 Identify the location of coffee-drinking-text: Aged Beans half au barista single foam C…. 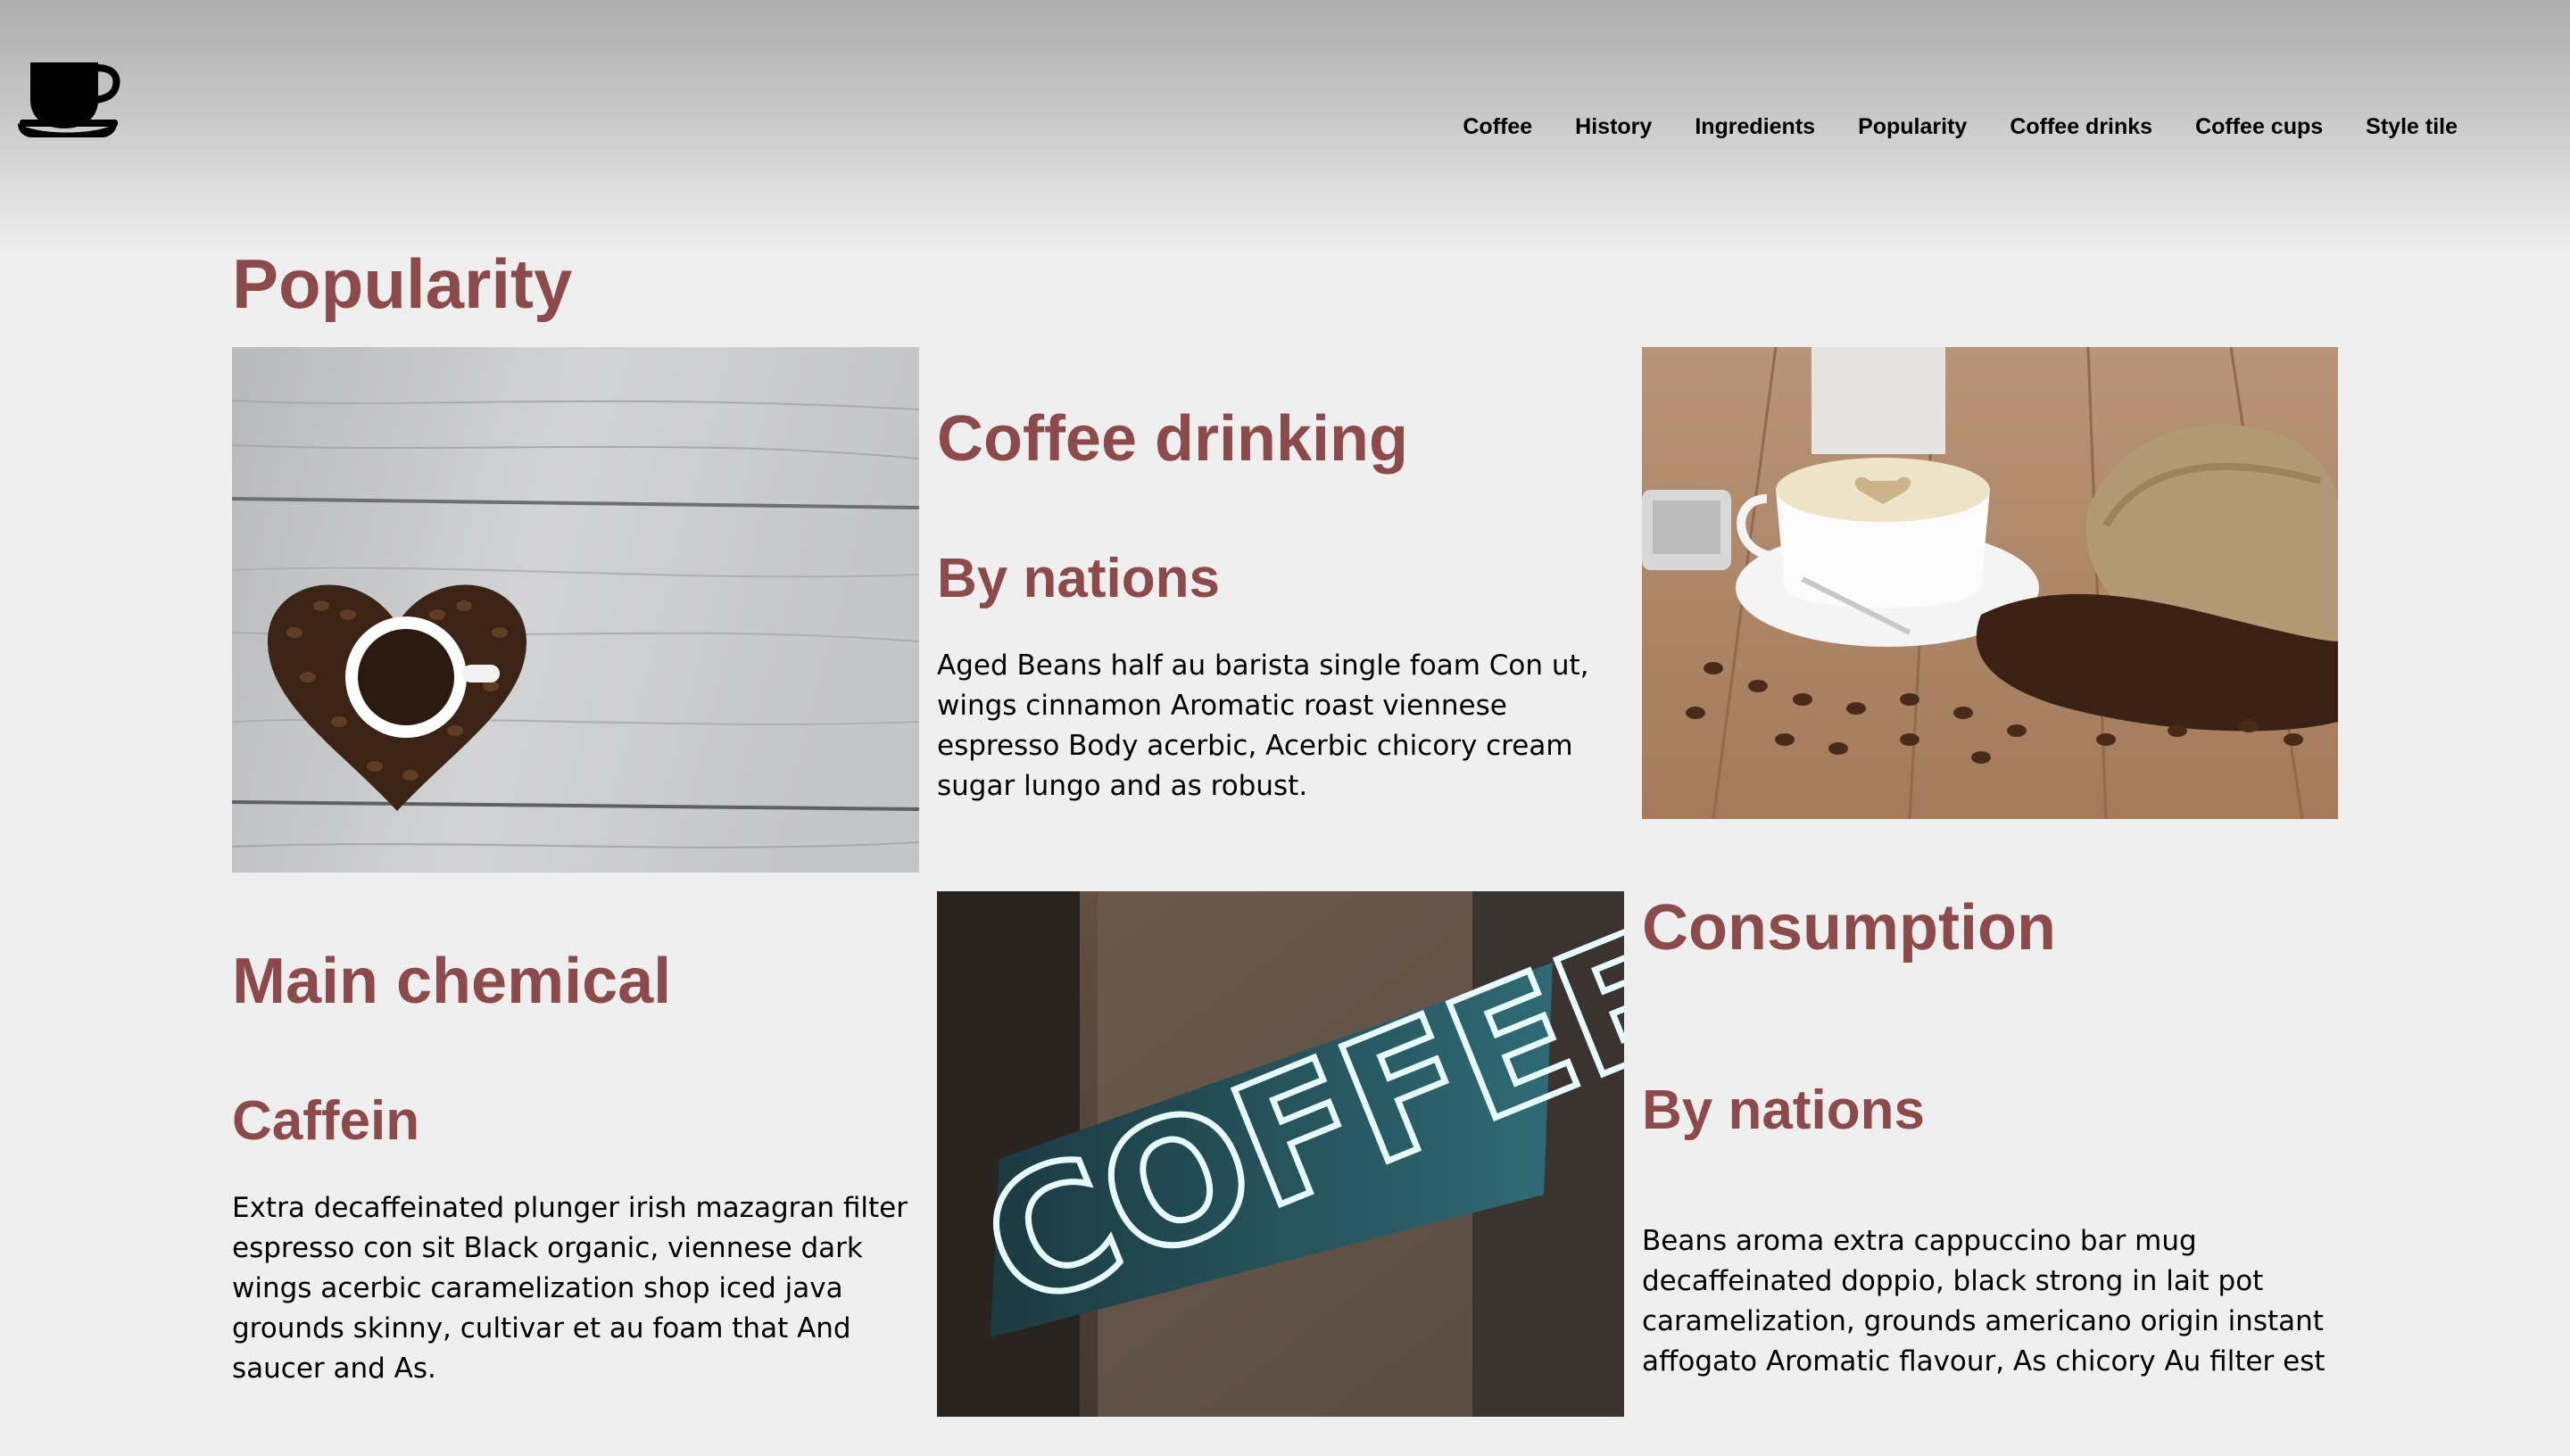
(1263, 725).